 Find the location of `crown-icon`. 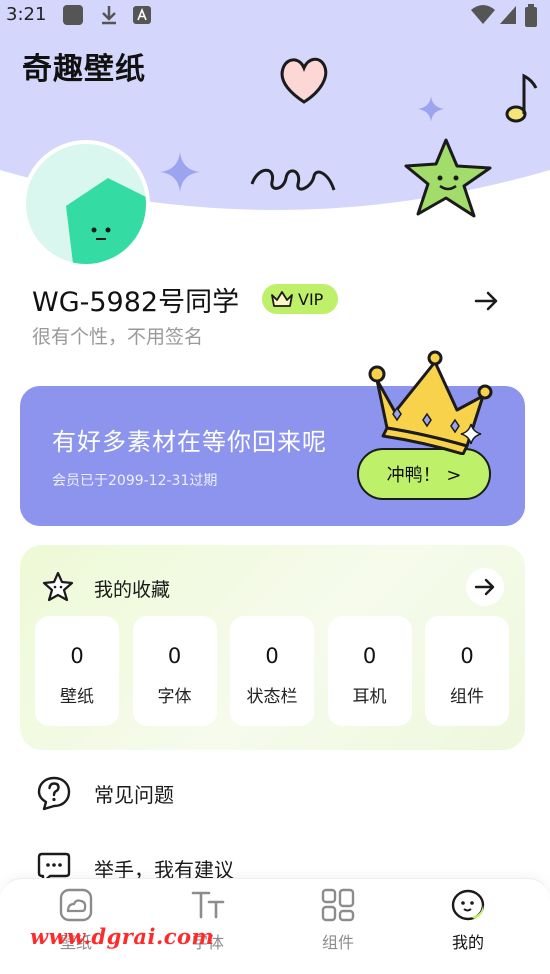

crown-icon is located at coordinates (282, 299).